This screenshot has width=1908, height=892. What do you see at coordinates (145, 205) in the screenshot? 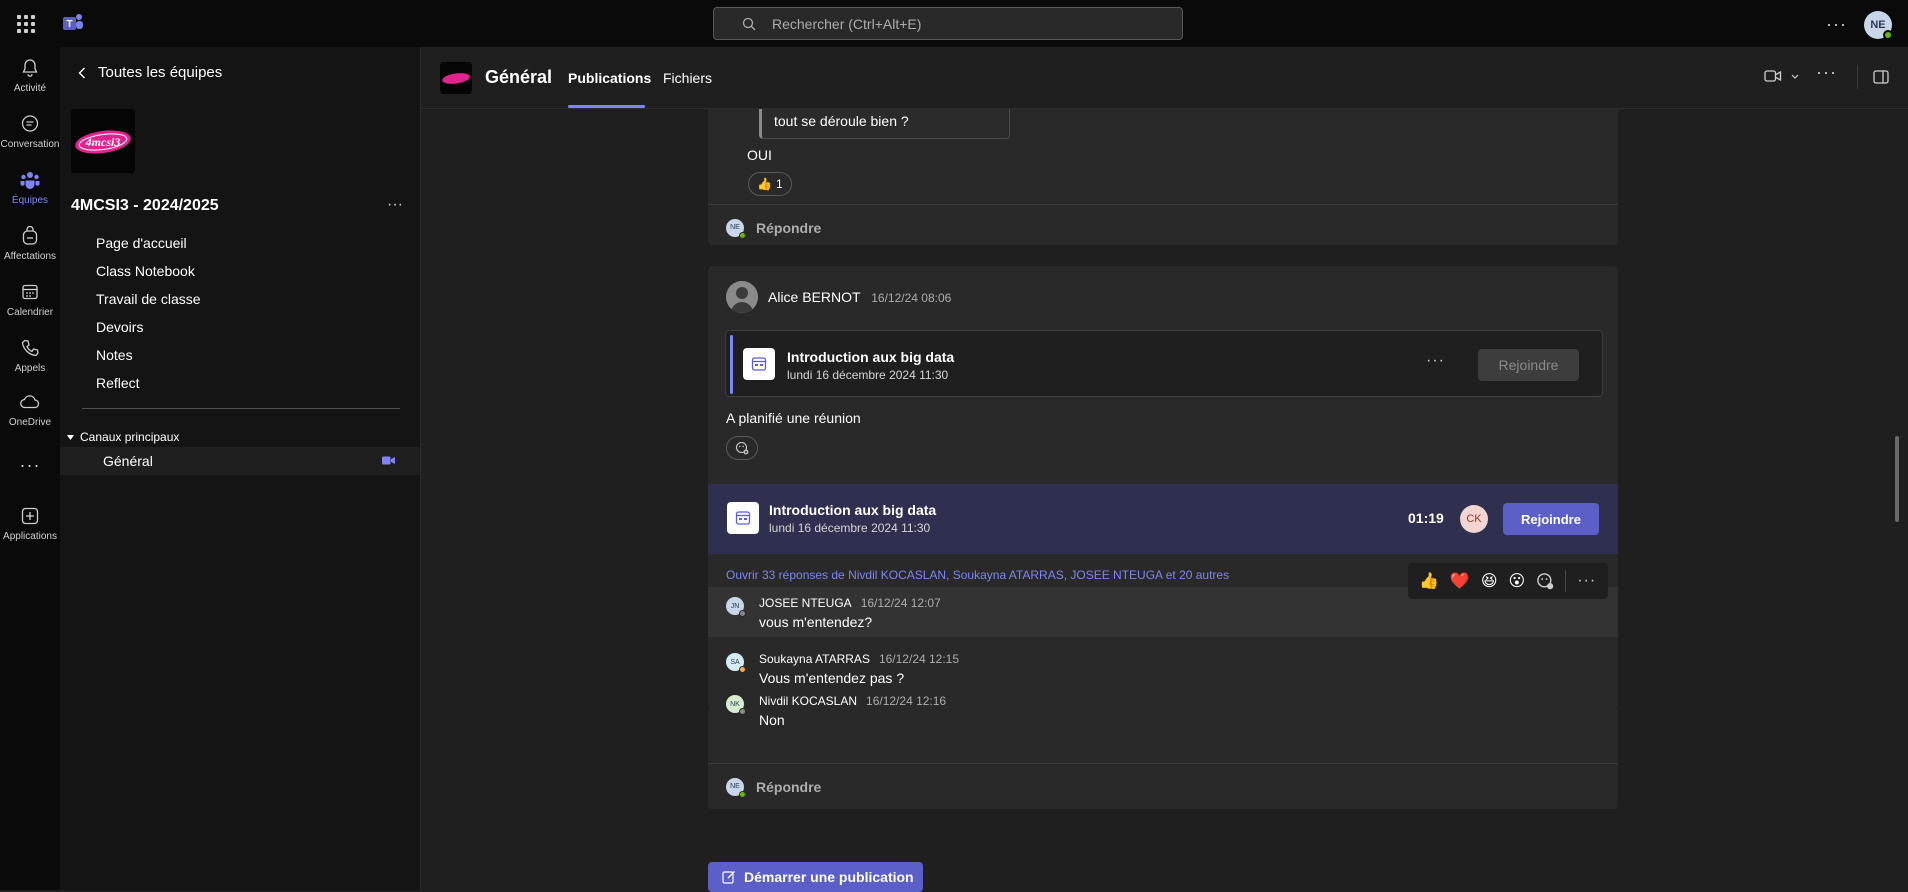
I see `team-name: 4MCSI3 - 2024/2025` at bounding box center [145, 205].